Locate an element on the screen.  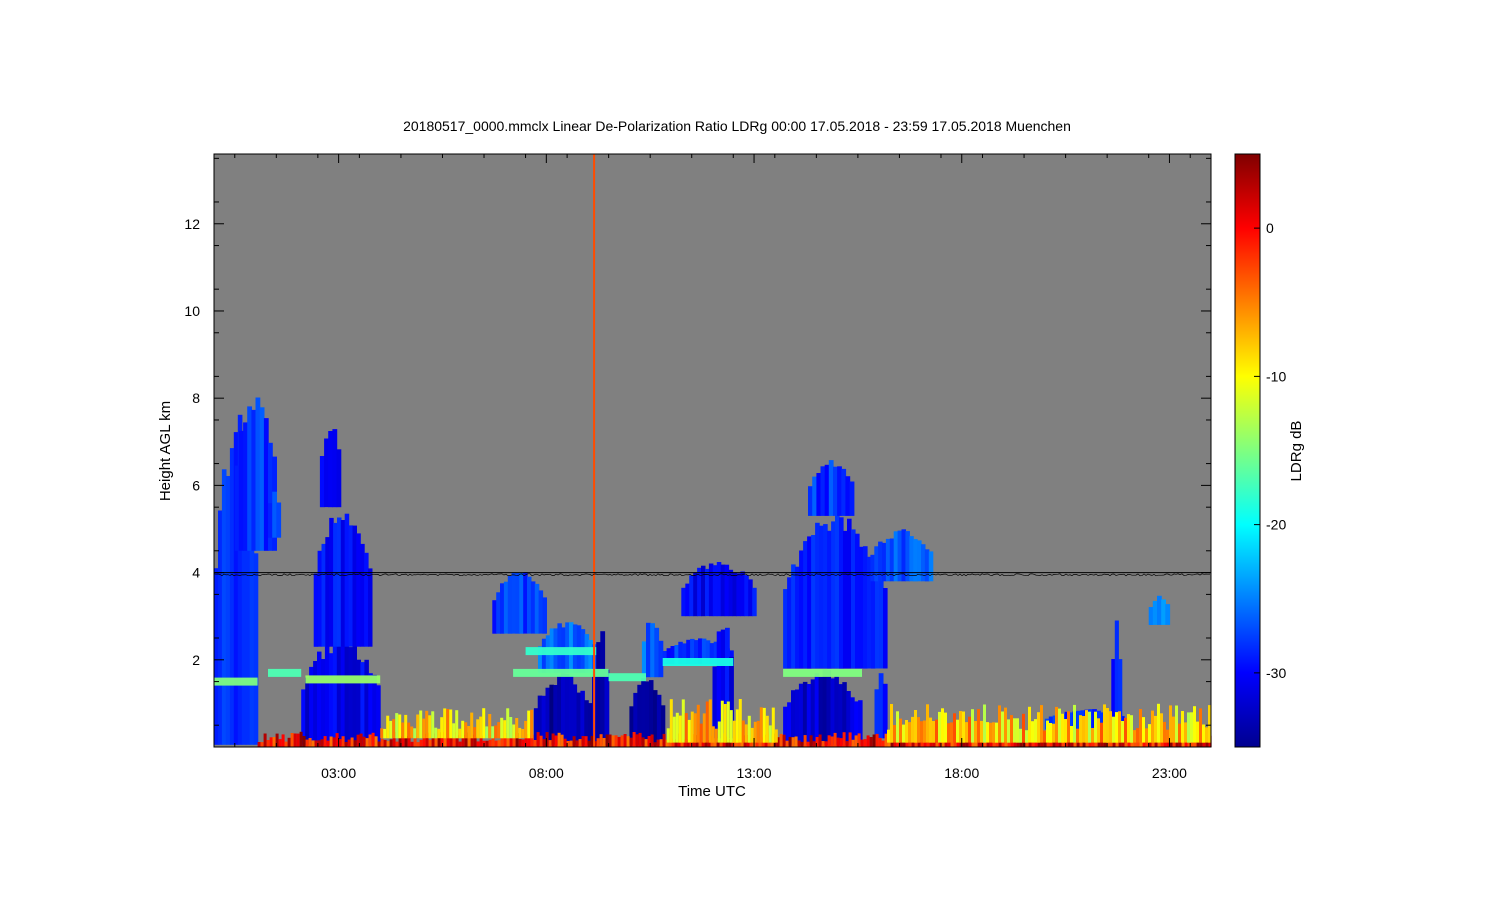
x-tick-label: 23:00 is located at coordinates (1169, 773).